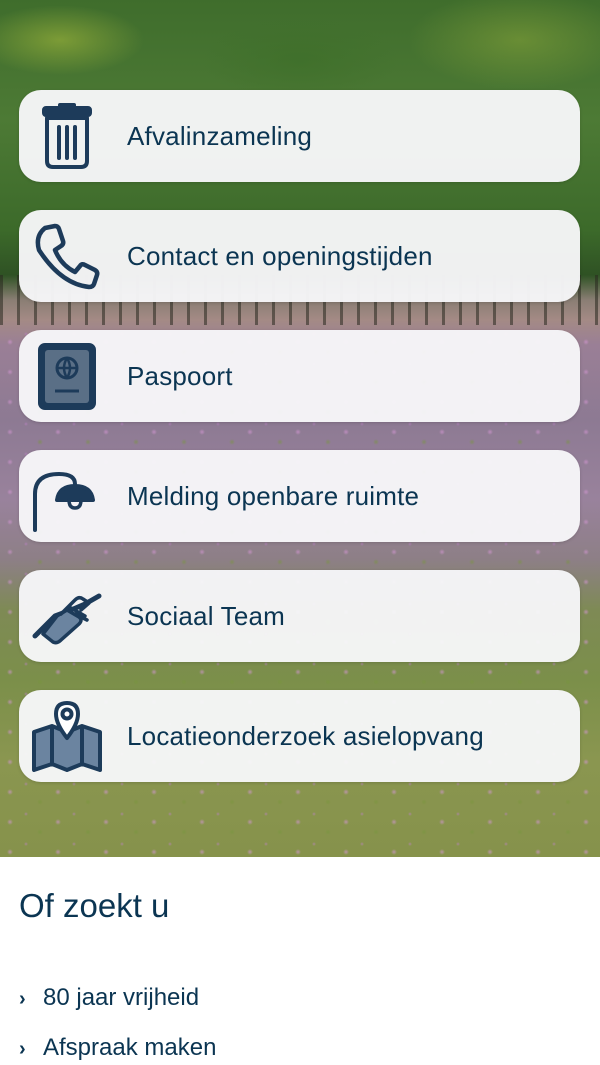 This screenshot has width=600, height=1065. What do you see at coordinates (206, 616) in the screenshot?
I see `tile-label: Sociaal Team` at bounding box center [206, 616].